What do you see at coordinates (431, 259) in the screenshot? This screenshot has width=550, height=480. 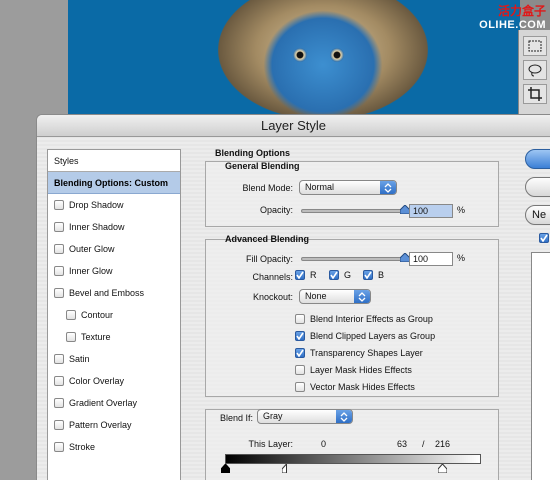 I see `fill-opacity-input: 100` at bounding box center [431, 259].